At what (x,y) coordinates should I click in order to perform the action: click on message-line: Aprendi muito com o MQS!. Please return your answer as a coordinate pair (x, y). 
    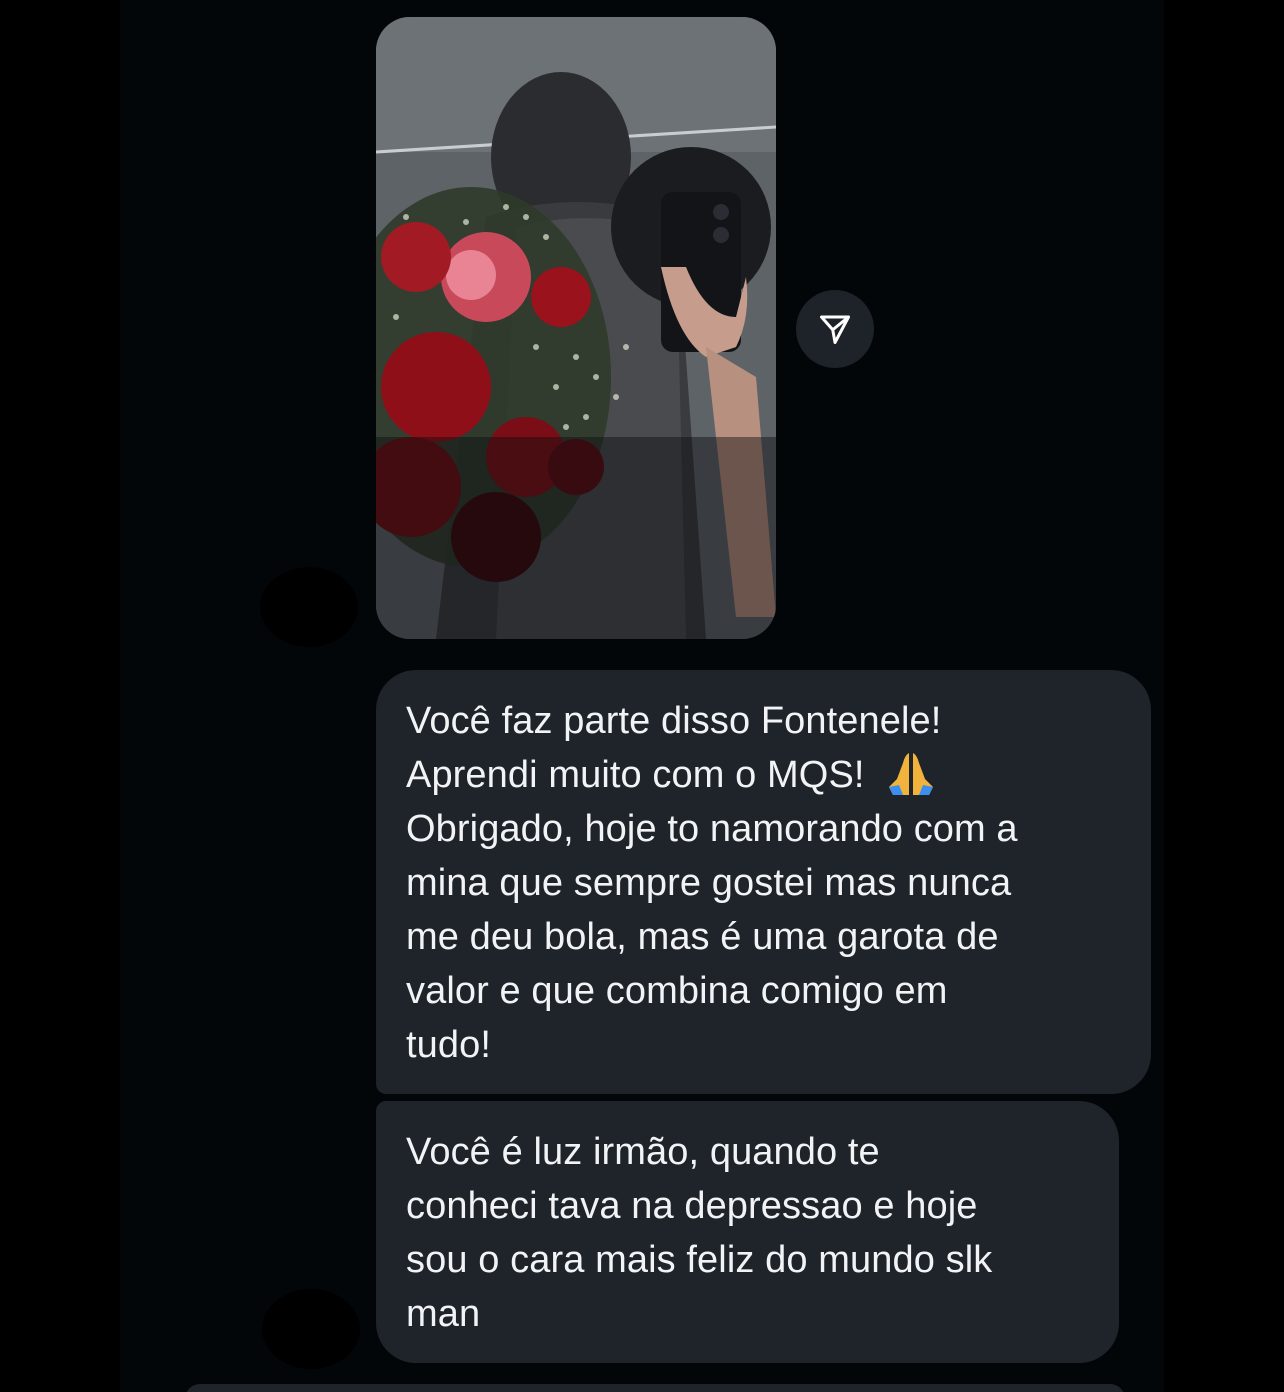
    Looking at the image, I should click on (641, 775).